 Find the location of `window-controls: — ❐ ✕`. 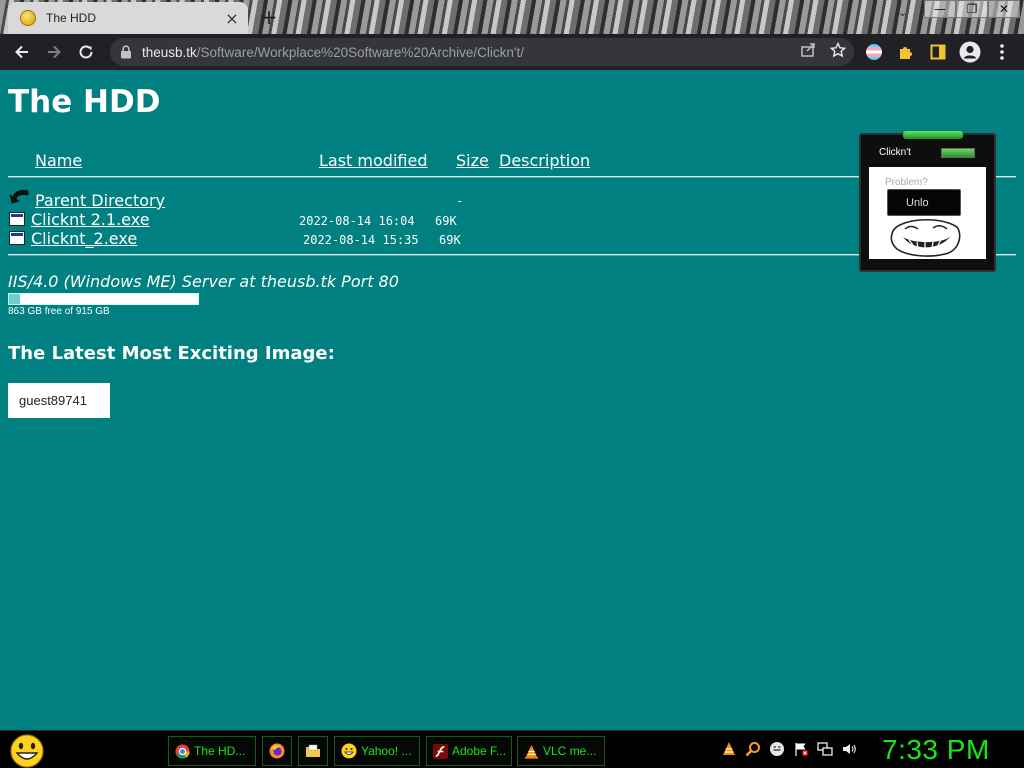

window-controls: — ❐ ✕ is located at coordinates (972, 9).